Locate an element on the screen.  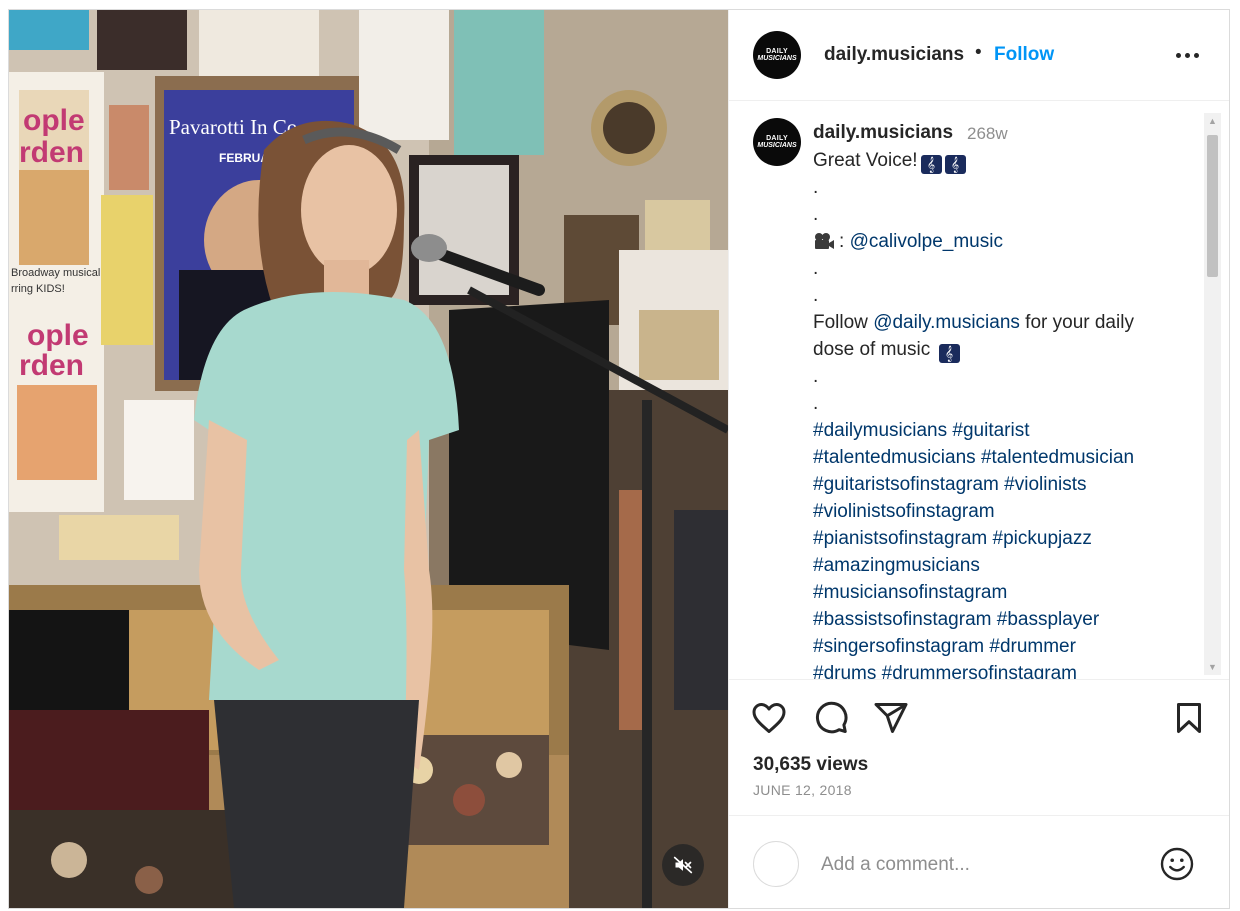
hashtag-row: #guitaristsofinstagram #violinists is located at coordinates (1003, 484).